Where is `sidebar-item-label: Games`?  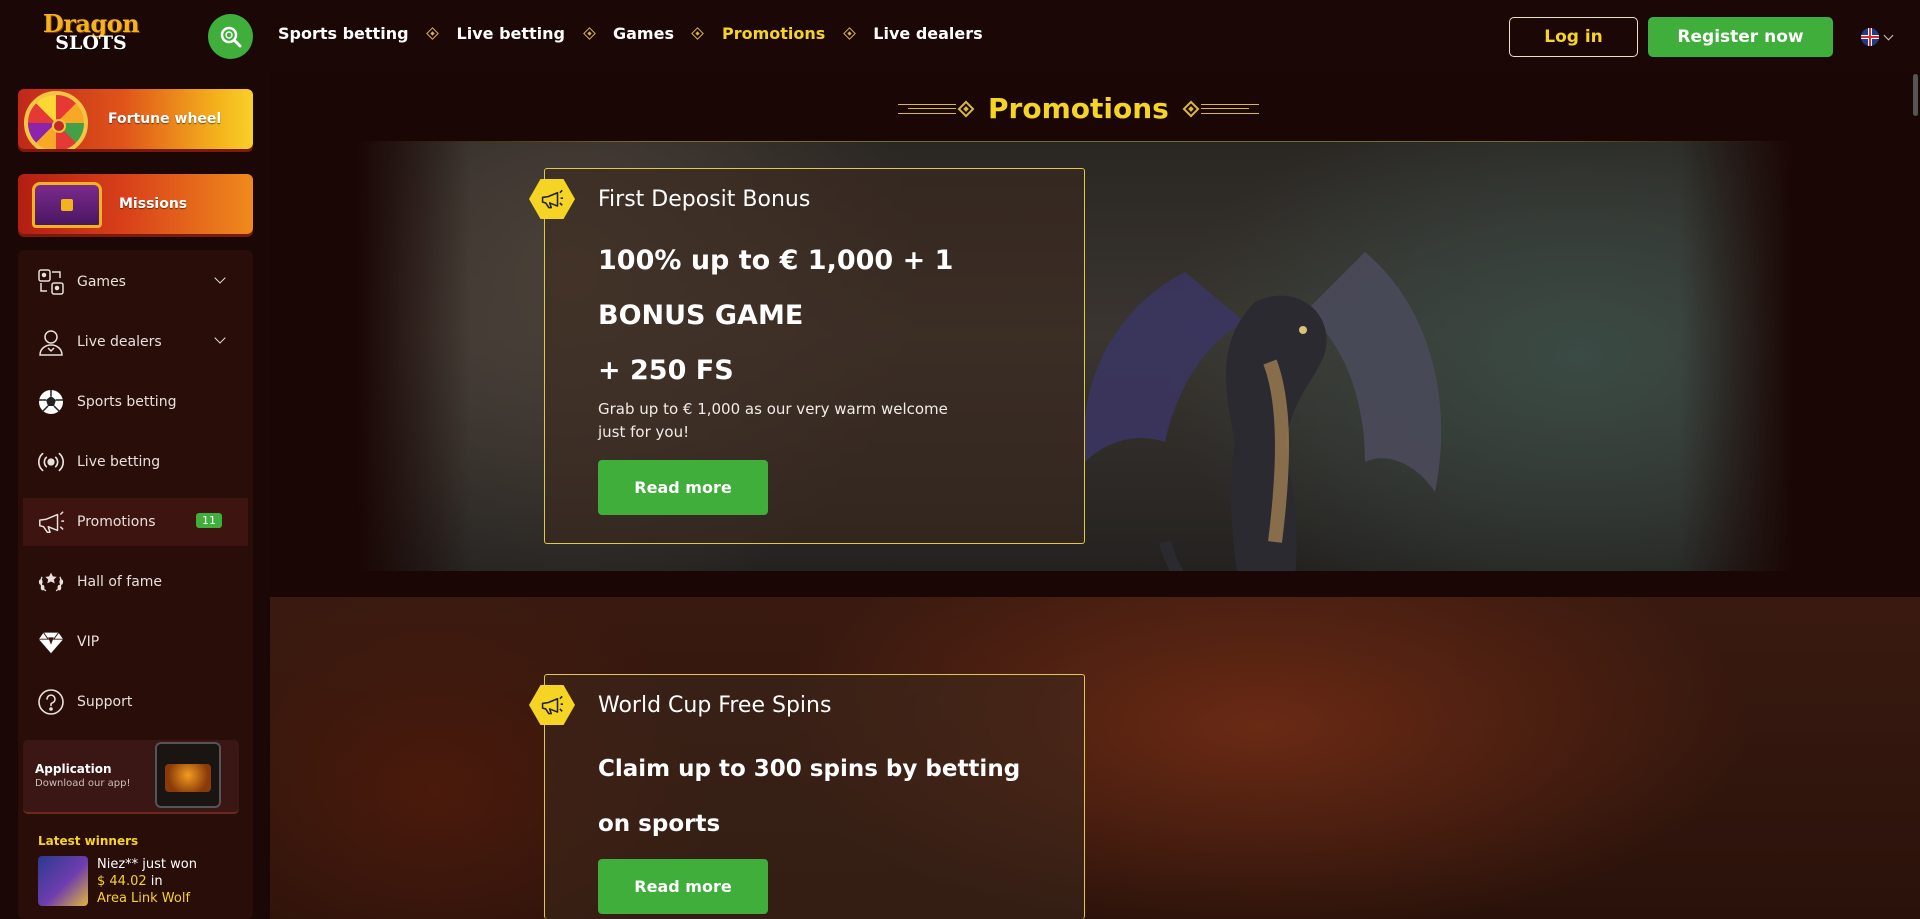 sidebar-item-label: Games is located at coordinates (101, 282).